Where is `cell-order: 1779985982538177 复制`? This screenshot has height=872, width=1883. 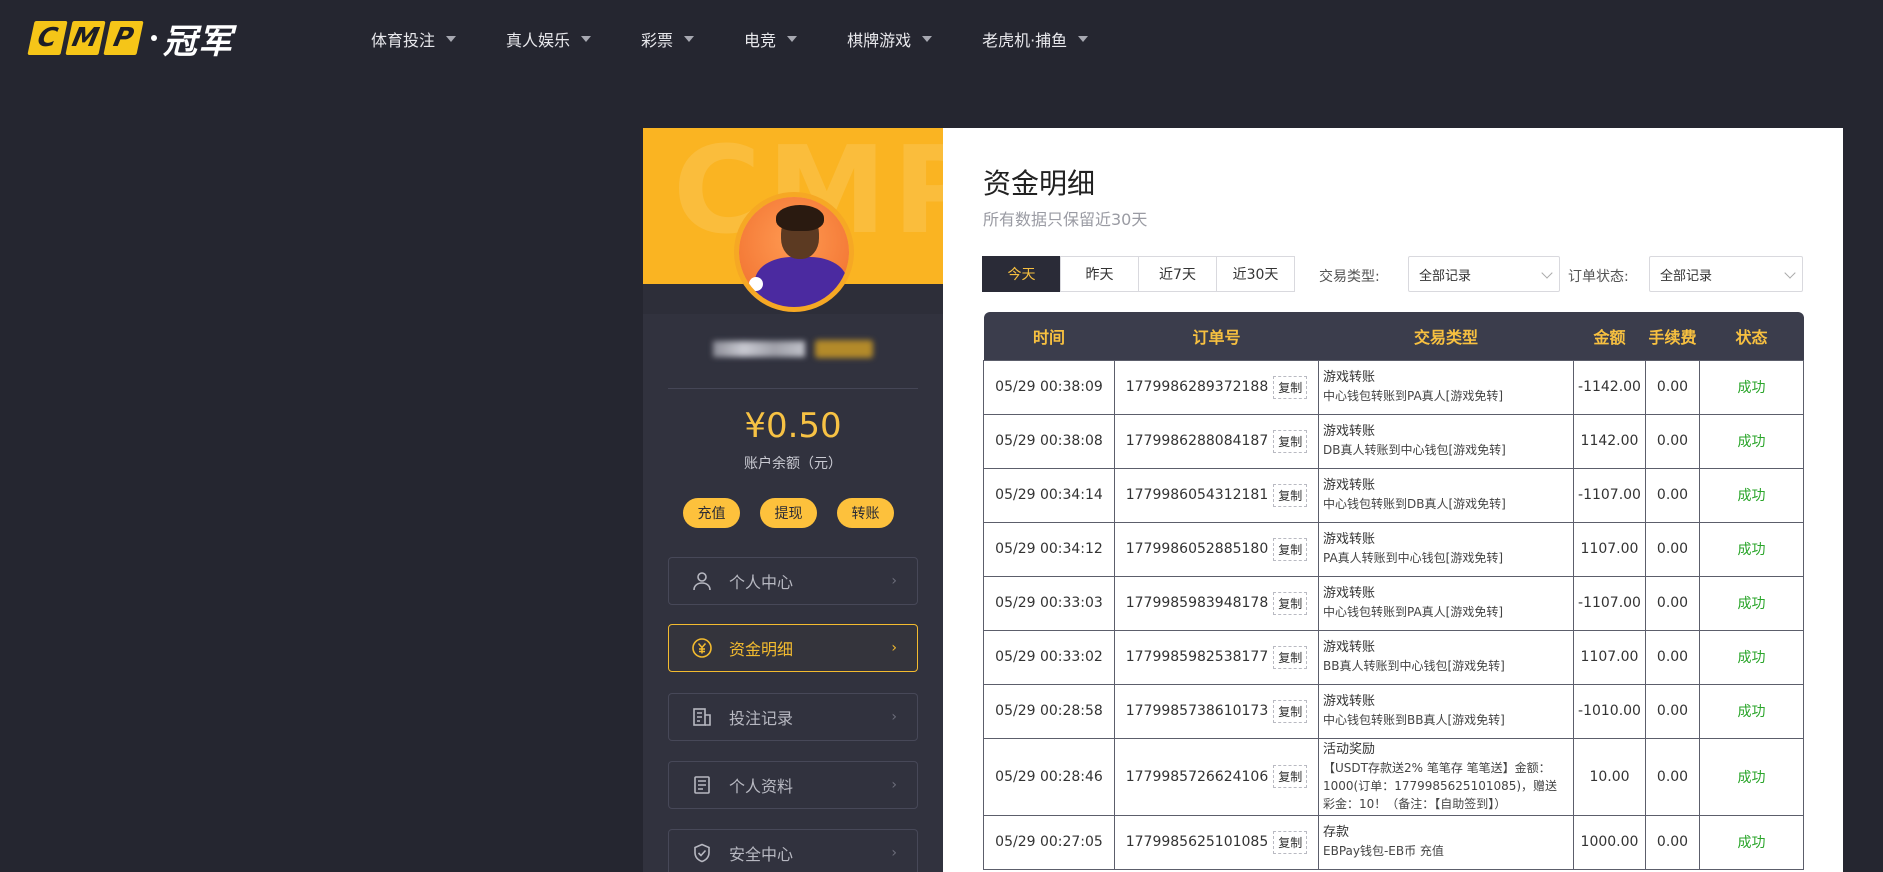 cell-order: 1779985982538177 复制 is located at coordinates (1216, 657).